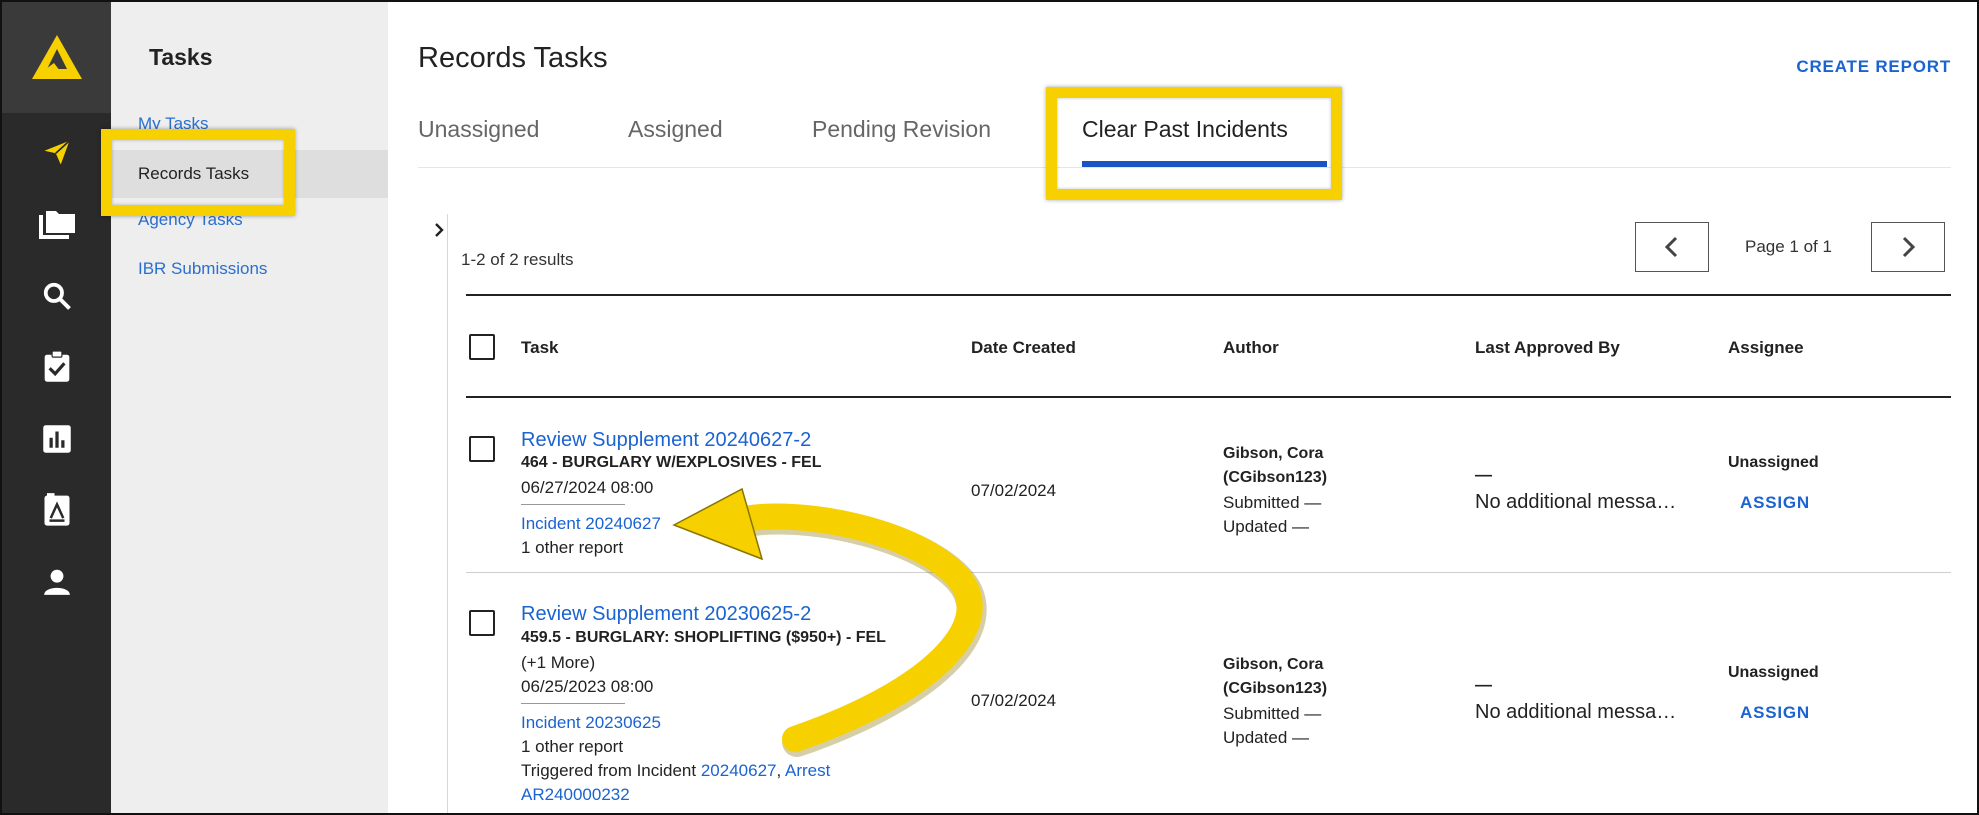  What do you see at coordinates (181, 57) in the screenshot?
I see `subnav-title: Tasks` at bounding box center [181, 57].